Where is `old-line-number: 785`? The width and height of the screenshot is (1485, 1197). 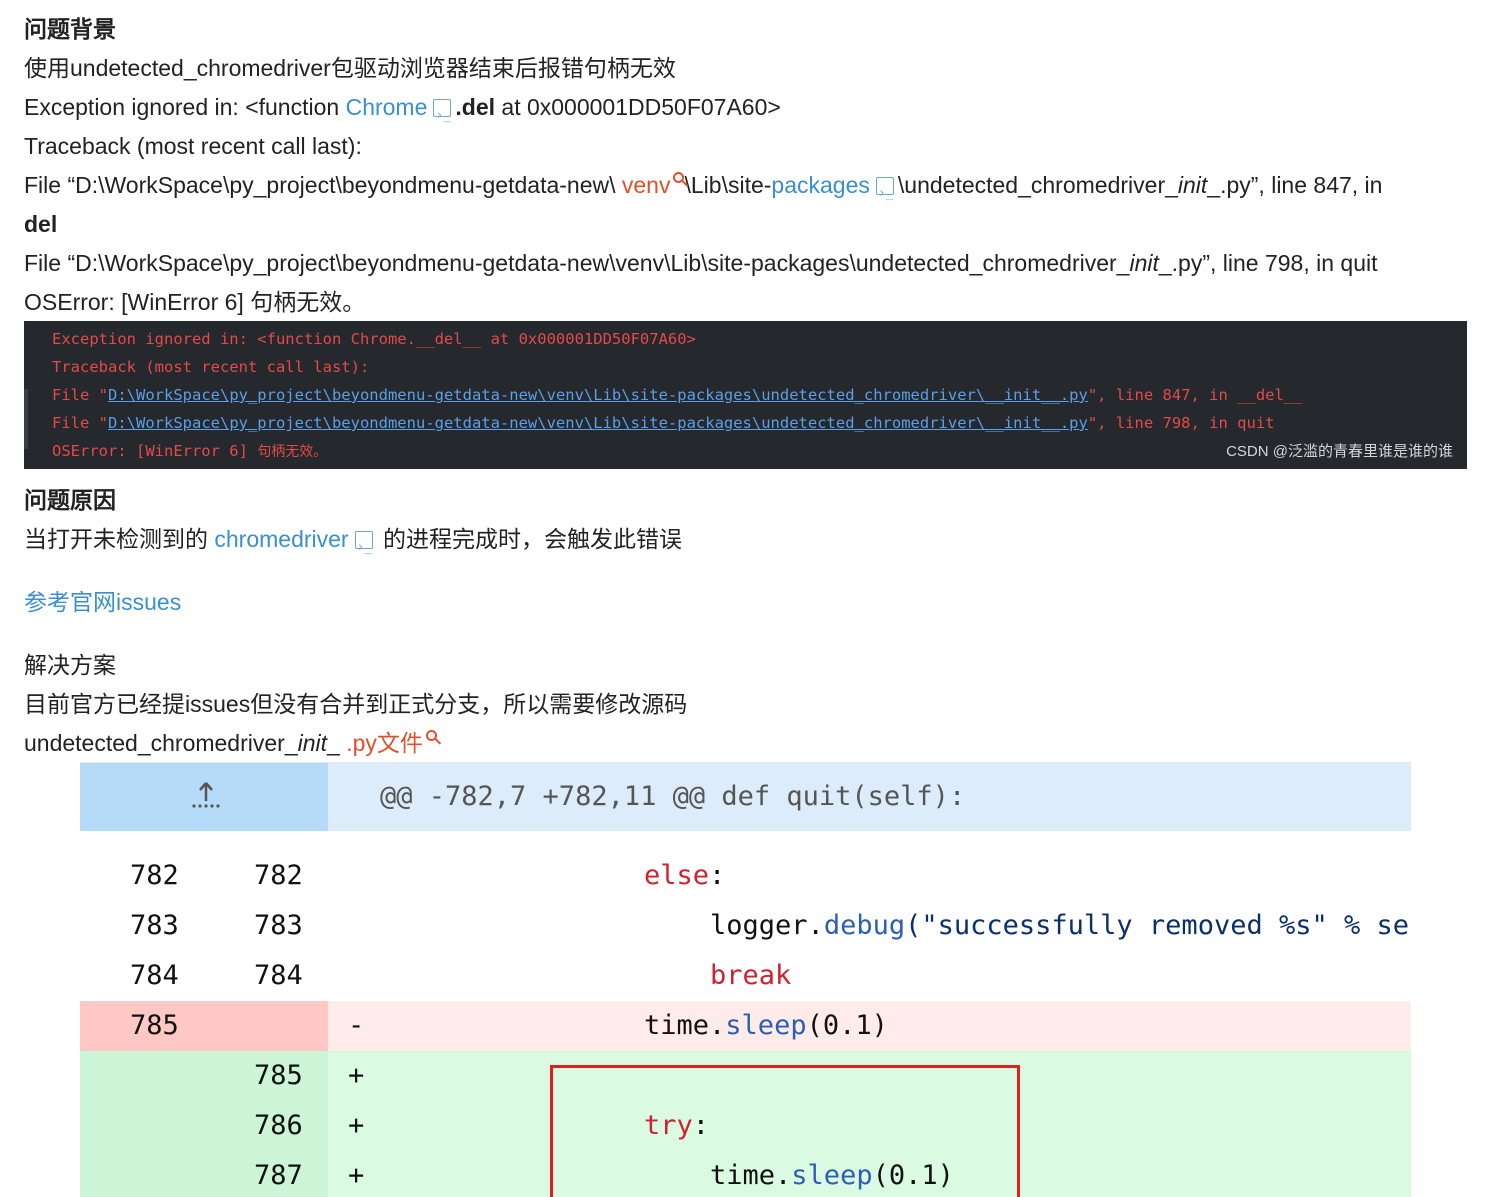 old-line-number: 785 is located at coordinates (154, 1025).